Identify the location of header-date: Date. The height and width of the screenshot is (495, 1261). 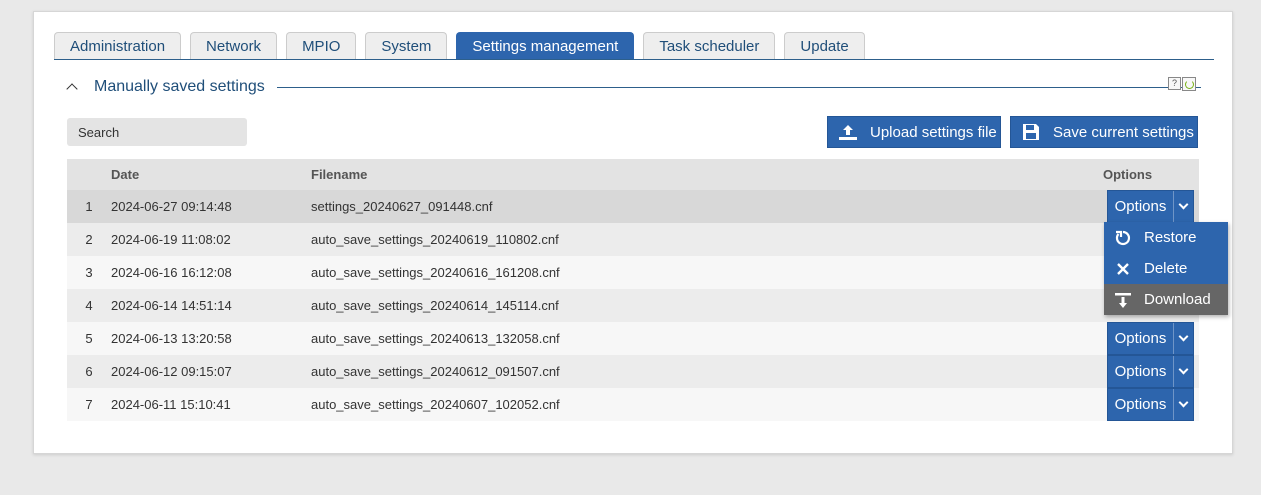
(211, 174).